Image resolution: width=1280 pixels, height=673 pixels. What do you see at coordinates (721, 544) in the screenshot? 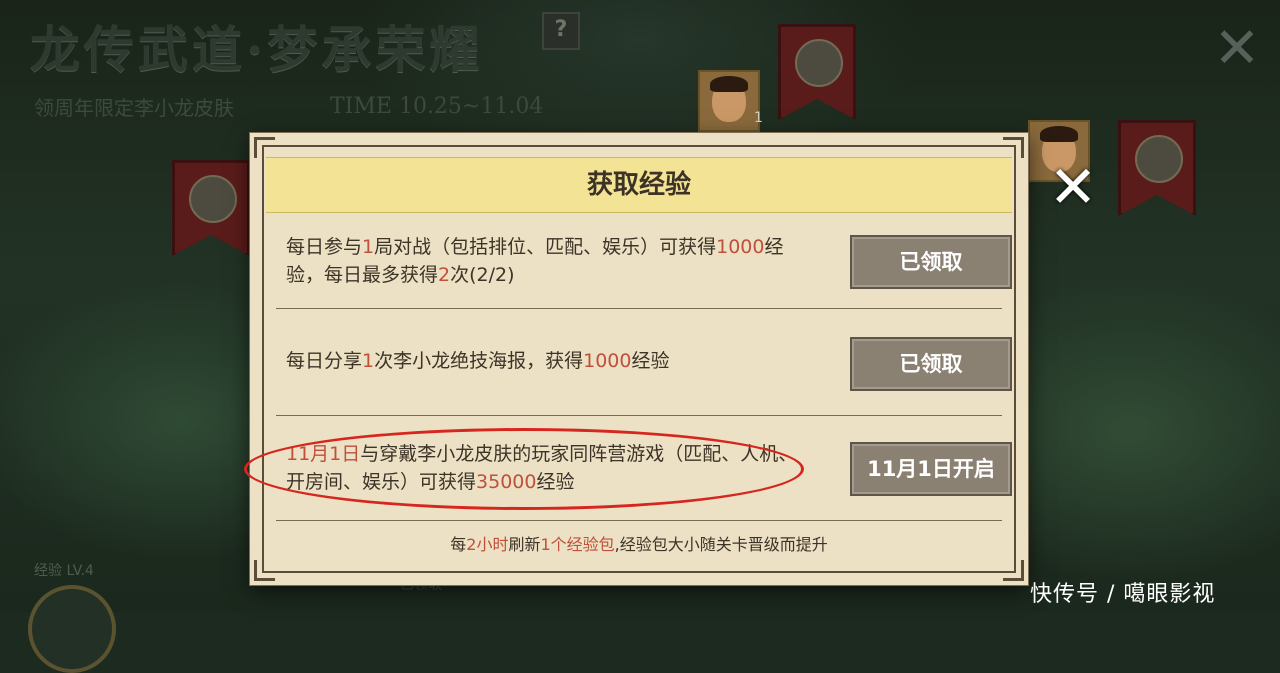
I see `plain-text: ,经验包大小随关卡晋级而提升` at bounding box center [721, 544].